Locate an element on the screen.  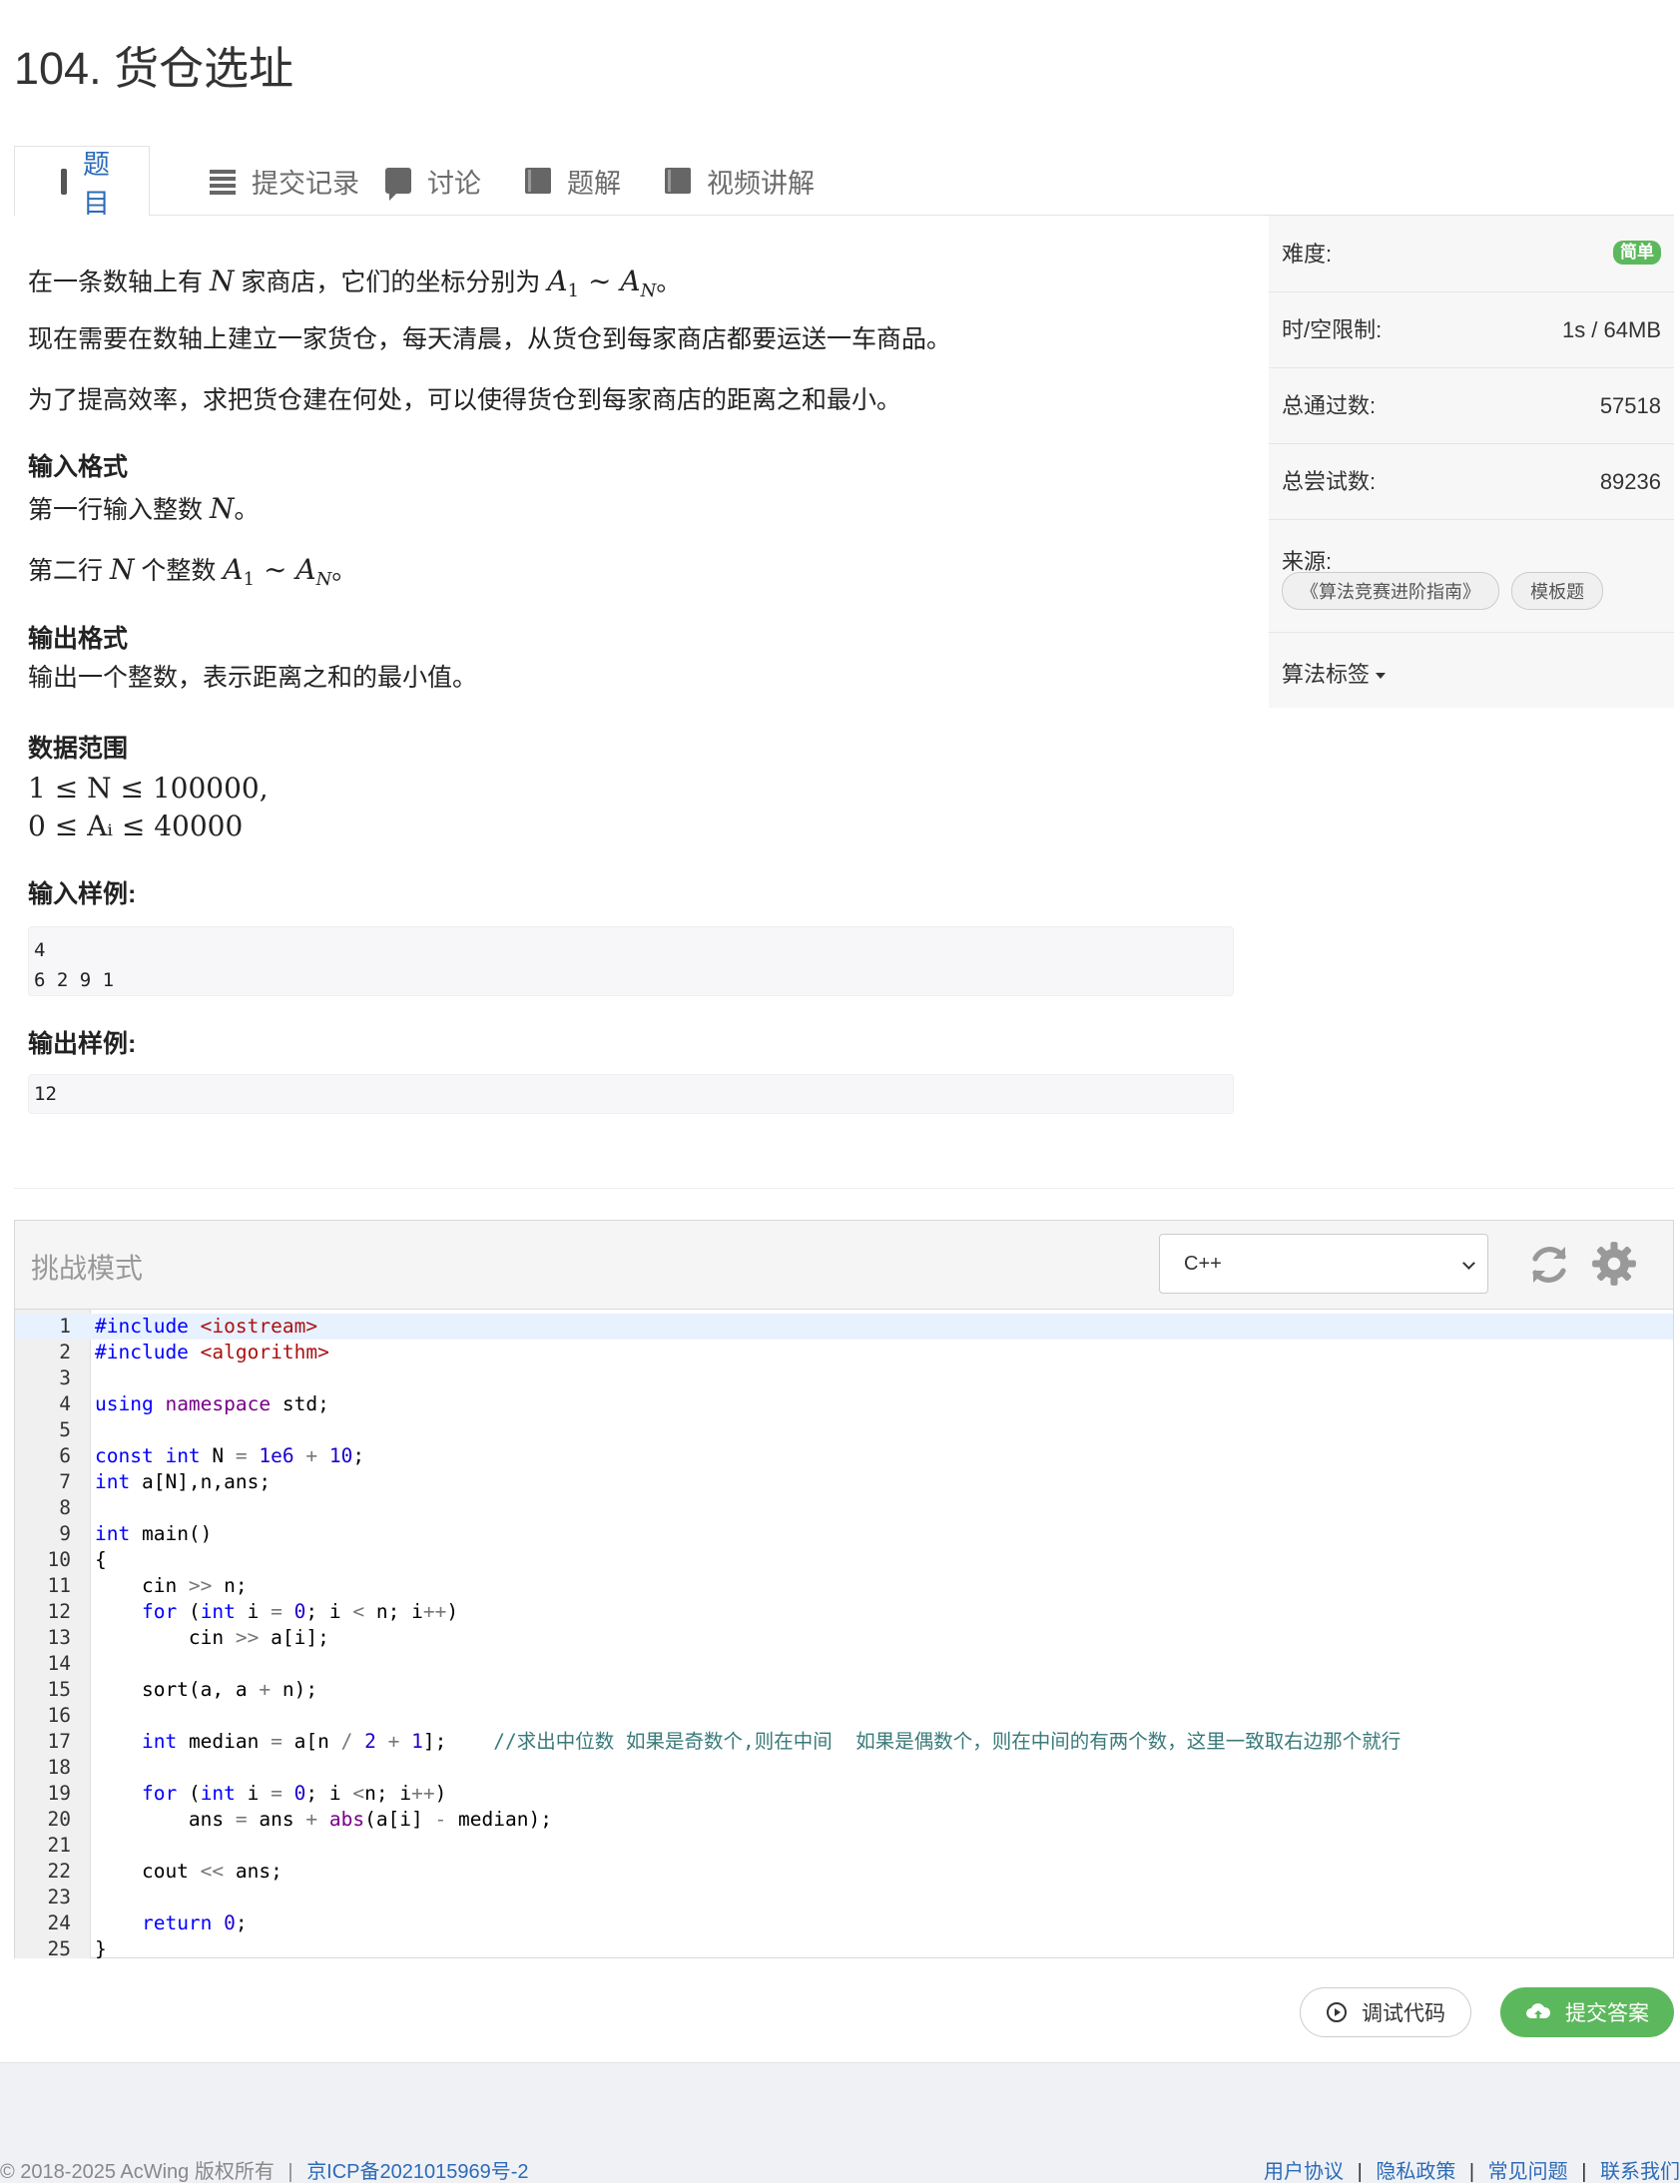
sample-output-heading: 输出样例: is located at coordinates (82, 1044).